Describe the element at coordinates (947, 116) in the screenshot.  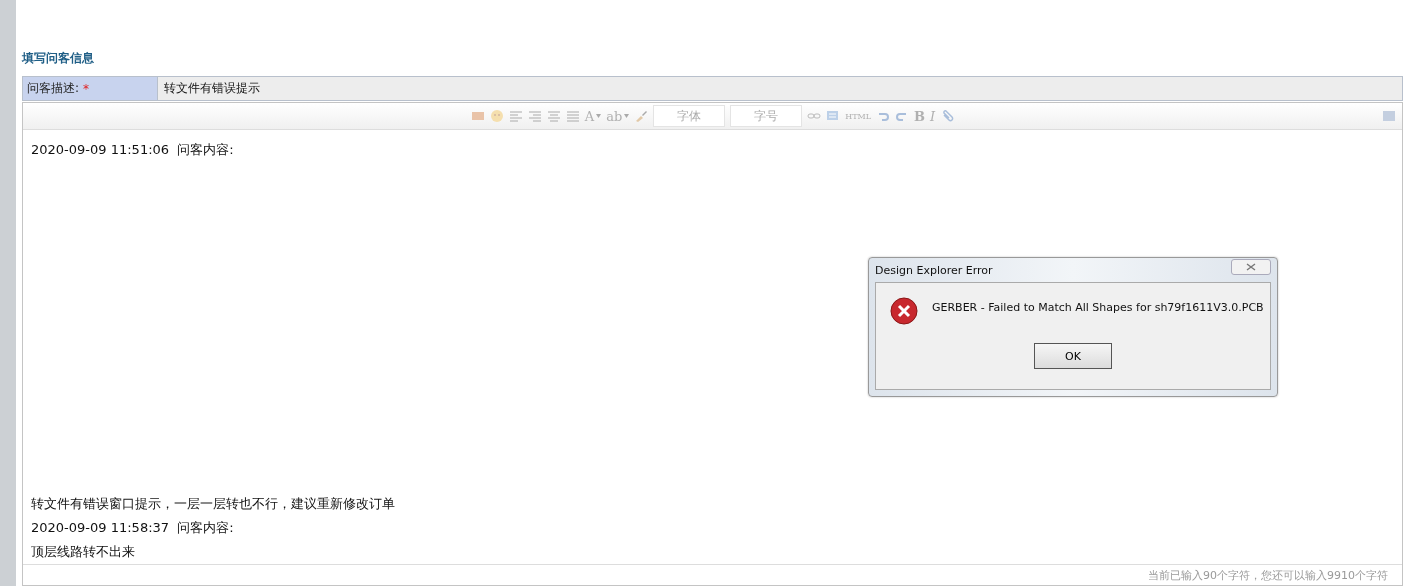
I see `paperclip-icon` at that location.